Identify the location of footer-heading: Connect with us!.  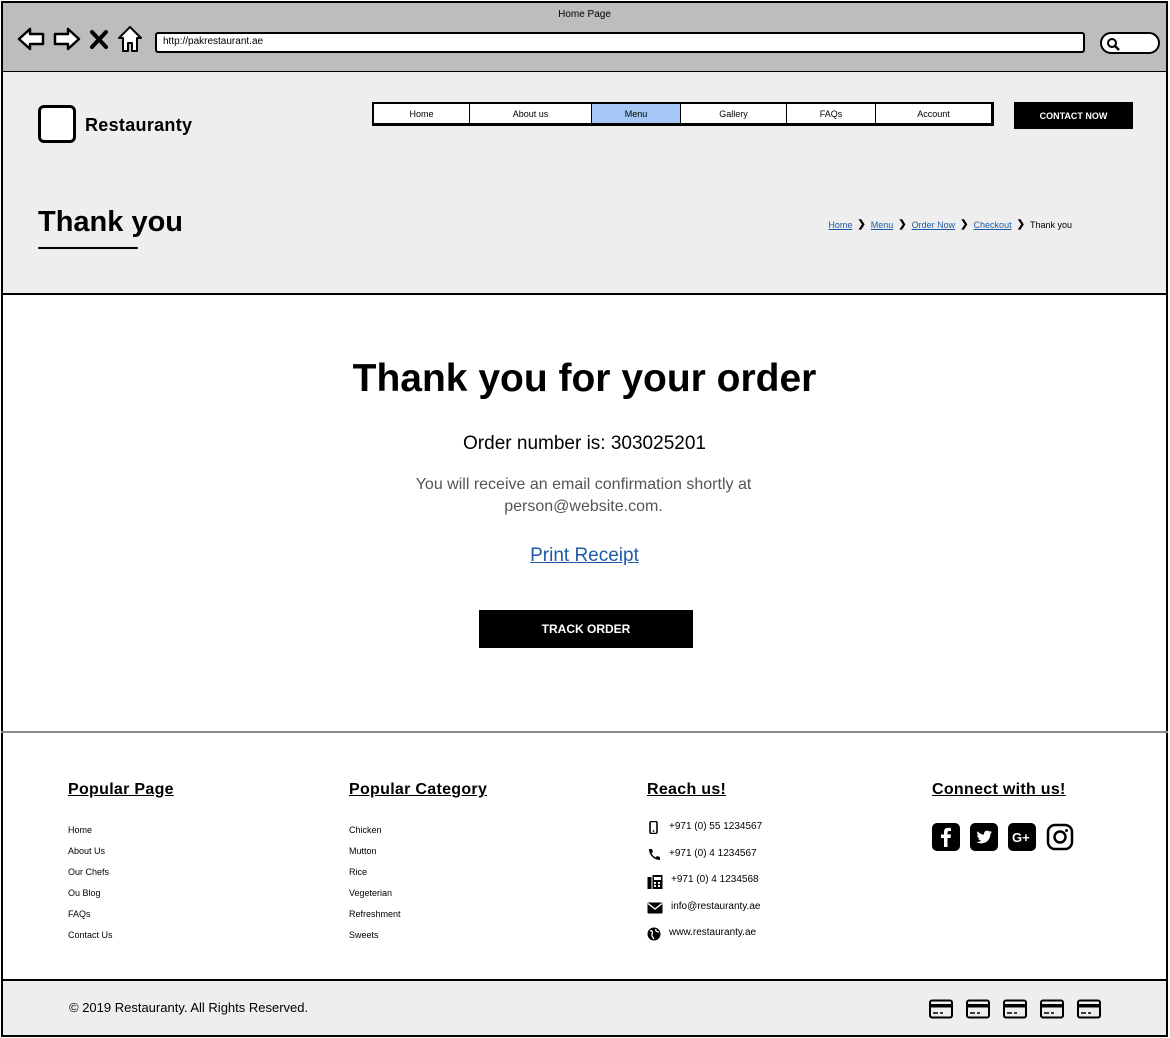
(999, 789).